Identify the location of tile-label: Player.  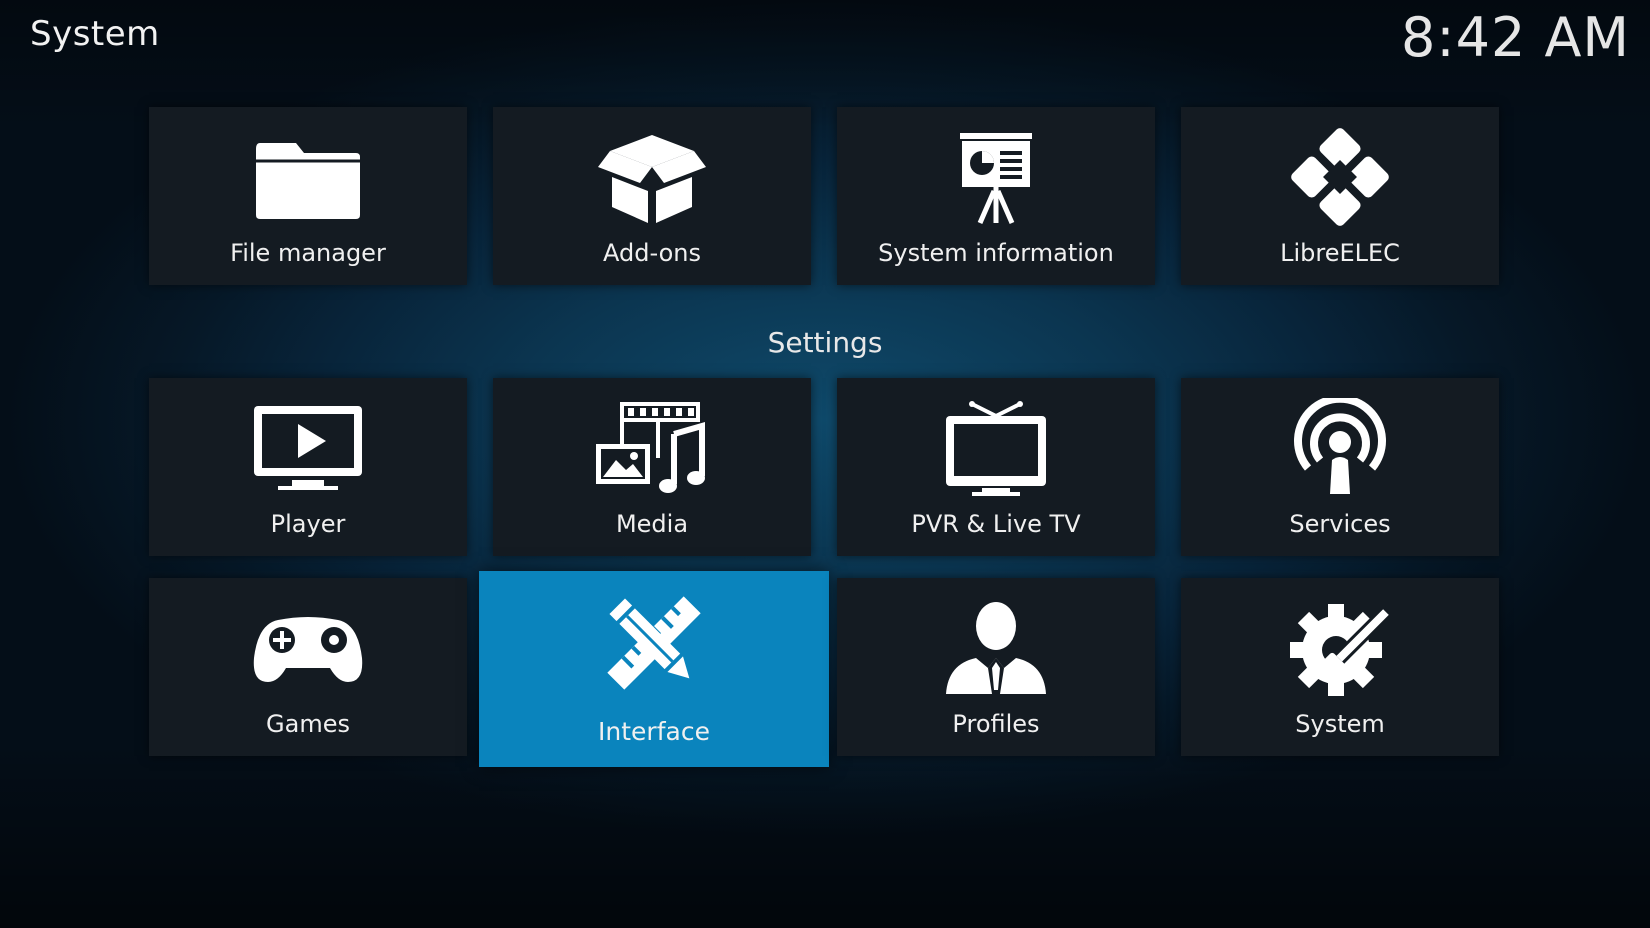
(308, 524).